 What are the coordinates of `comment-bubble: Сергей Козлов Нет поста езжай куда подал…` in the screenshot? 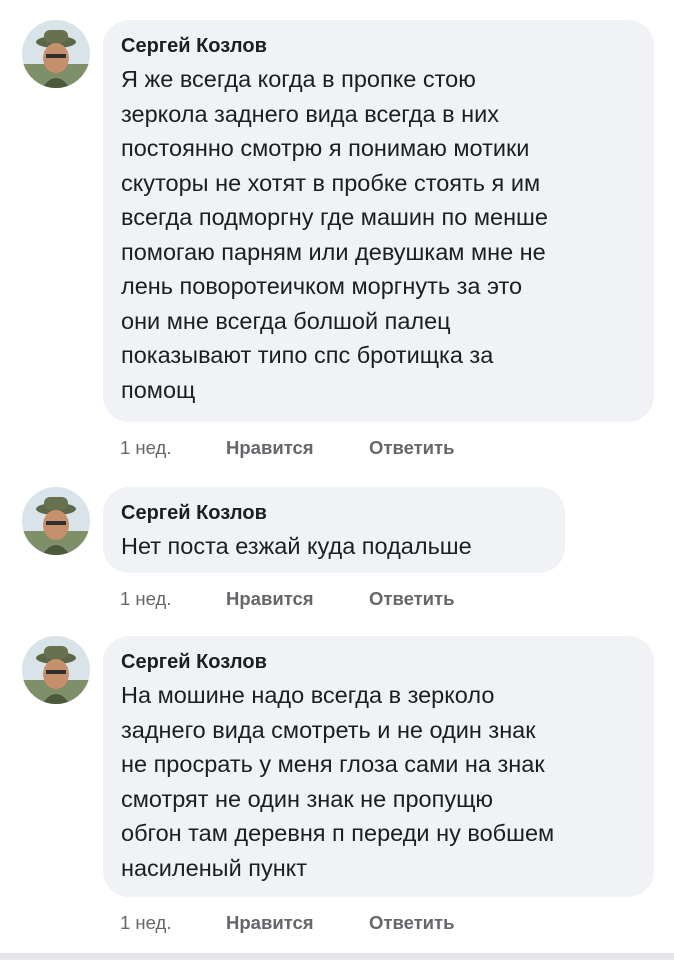 It's located at (334, 530).